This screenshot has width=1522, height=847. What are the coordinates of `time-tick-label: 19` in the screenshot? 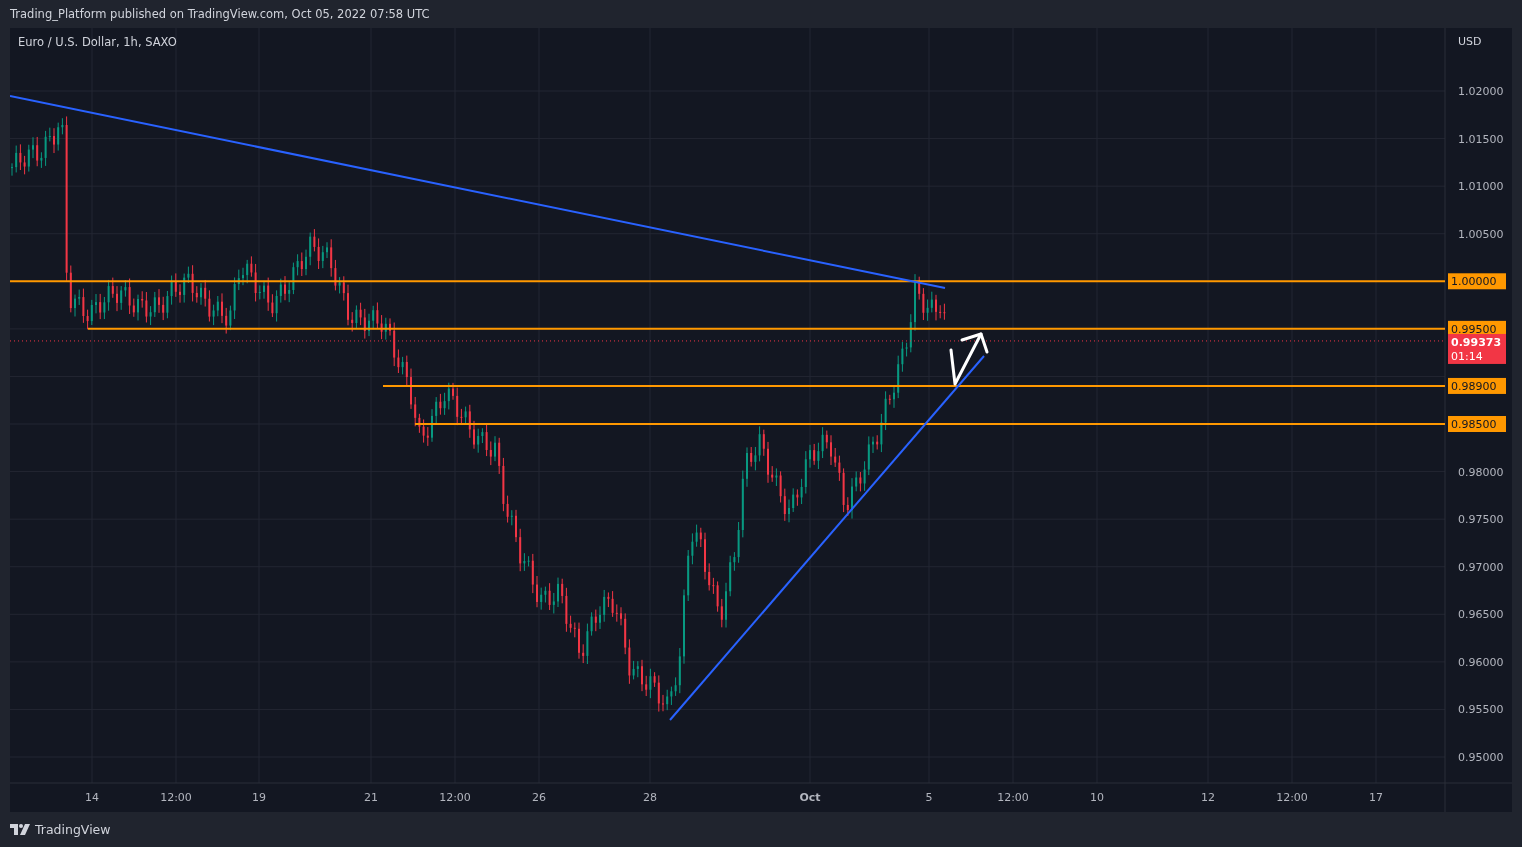 It's located at (259, 797).